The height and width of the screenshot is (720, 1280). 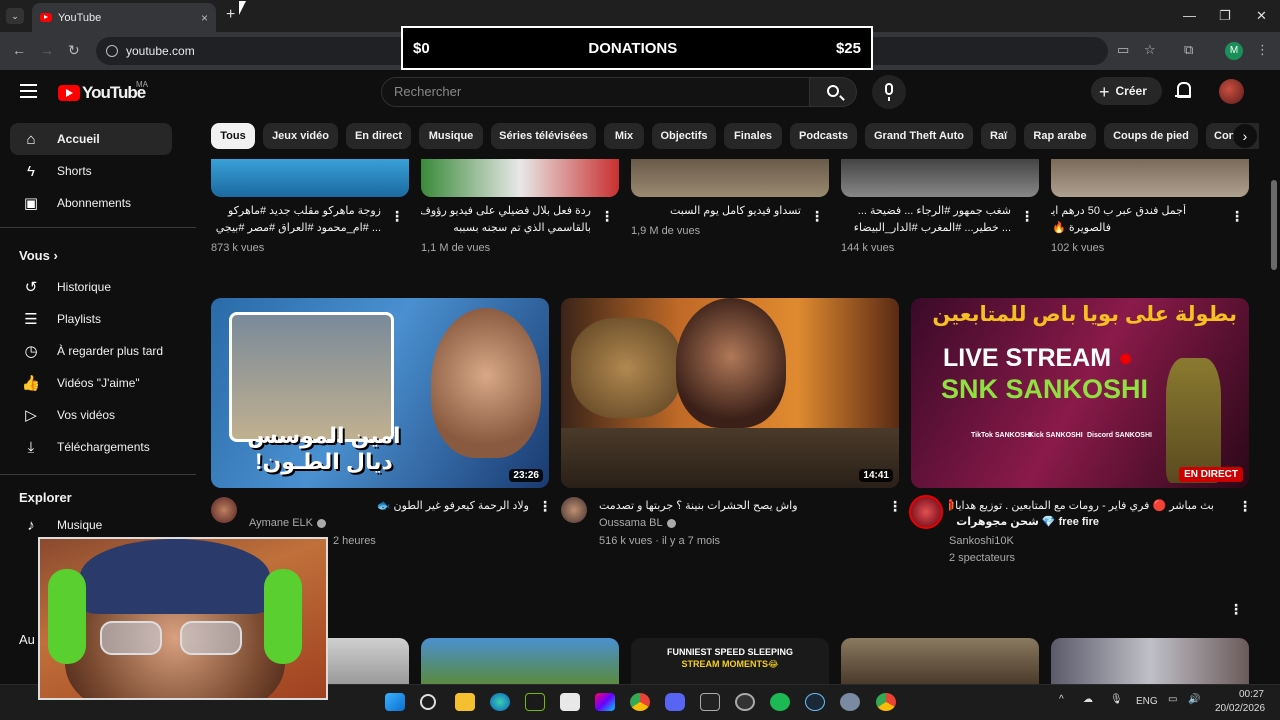 What do you see at coordinates (1183, 90) in the screenshot?
I see `notifications-bell-icon` at bounding box center [1183, 90].